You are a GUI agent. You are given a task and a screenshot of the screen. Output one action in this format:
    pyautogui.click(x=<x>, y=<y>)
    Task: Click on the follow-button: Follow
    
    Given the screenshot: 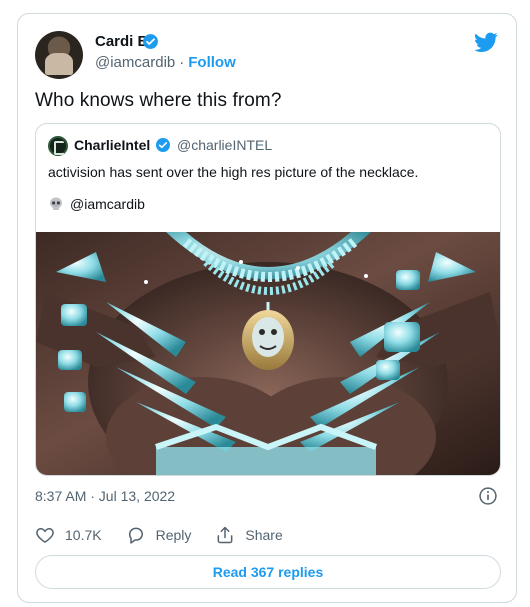 What is the action you would take?
    pyautogui.click(x=212, y=62)
    